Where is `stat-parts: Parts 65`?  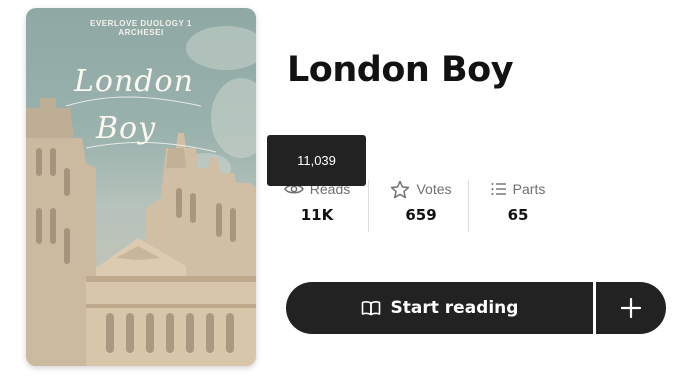
stat-parts: Parts 65 is located at coordinates (518, 205).